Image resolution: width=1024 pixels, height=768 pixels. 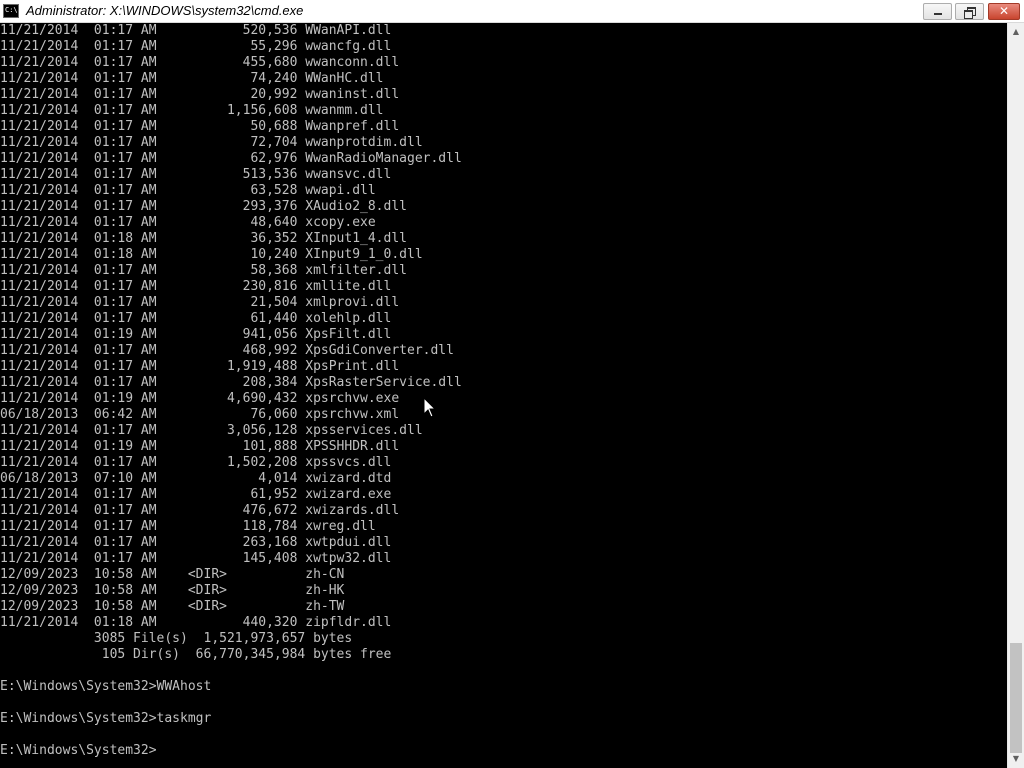 What do you see at coordinates (196, 286) in the screenshot?
I see `console-line: 11/21/2014 01:17 AM 230,816 xmllite.dll` at bounding box center [196, 286].